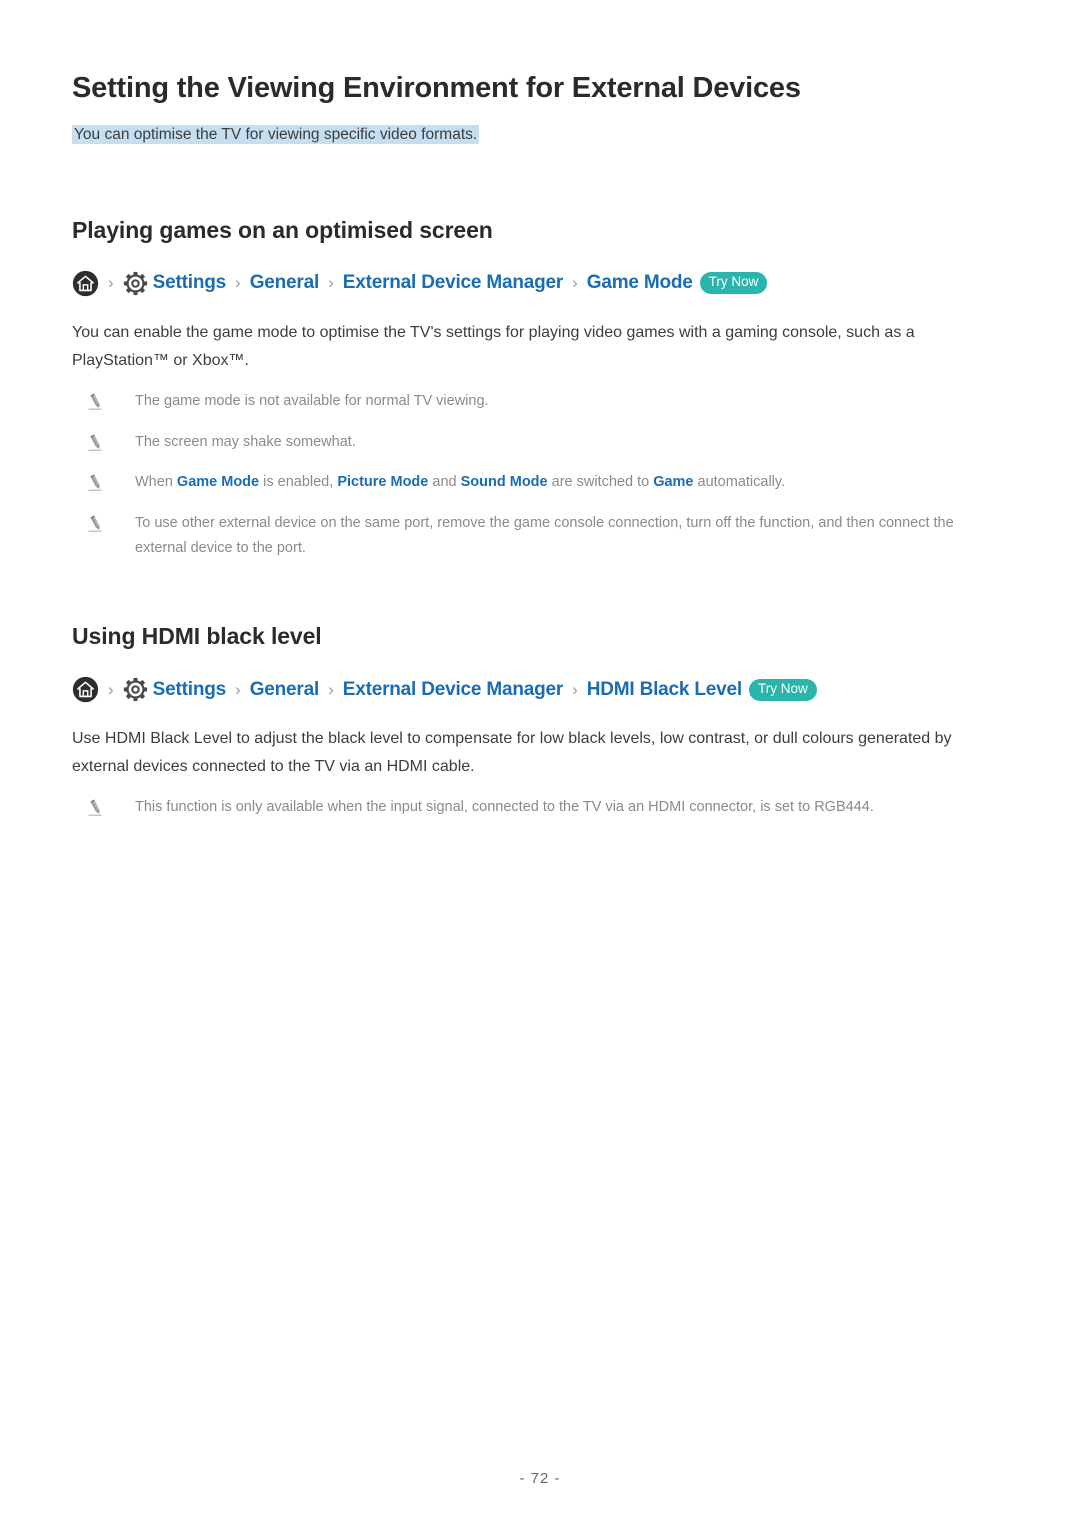  I want to click on page-number: - 72 -, so click(540, 1478).